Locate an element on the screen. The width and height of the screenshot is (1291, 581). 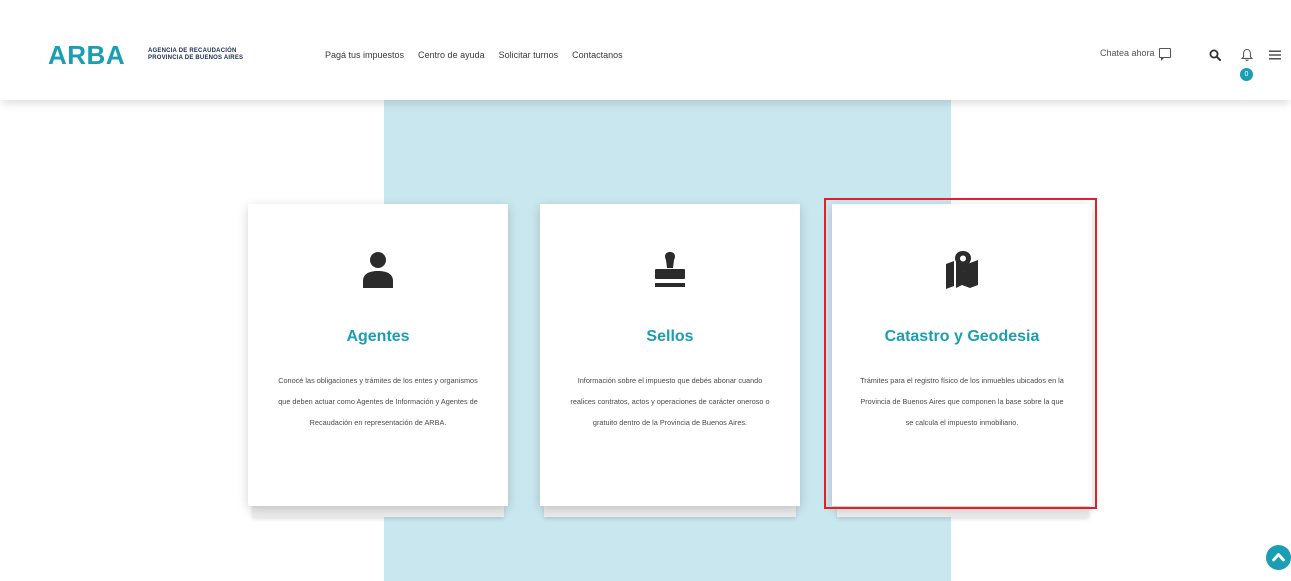
bell-icon is located at coordinates (1247, 55).